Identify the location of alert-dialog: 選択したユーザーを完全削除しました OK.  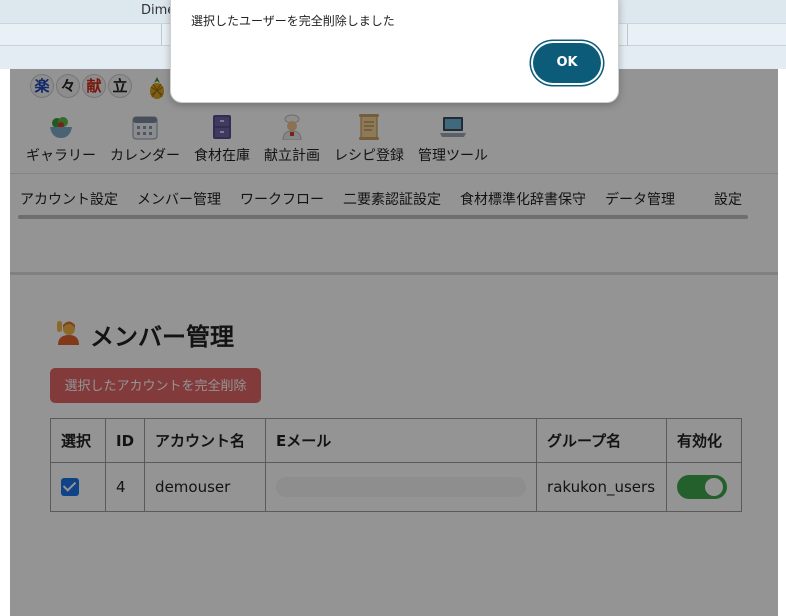
(394, 51).